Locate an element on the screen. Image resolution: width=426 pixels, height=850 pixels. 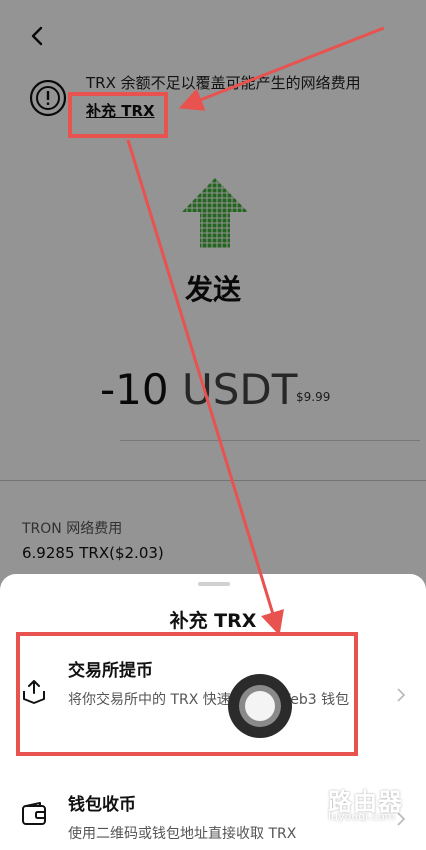
arrow-to-topup is located at coordinates (281, 68).